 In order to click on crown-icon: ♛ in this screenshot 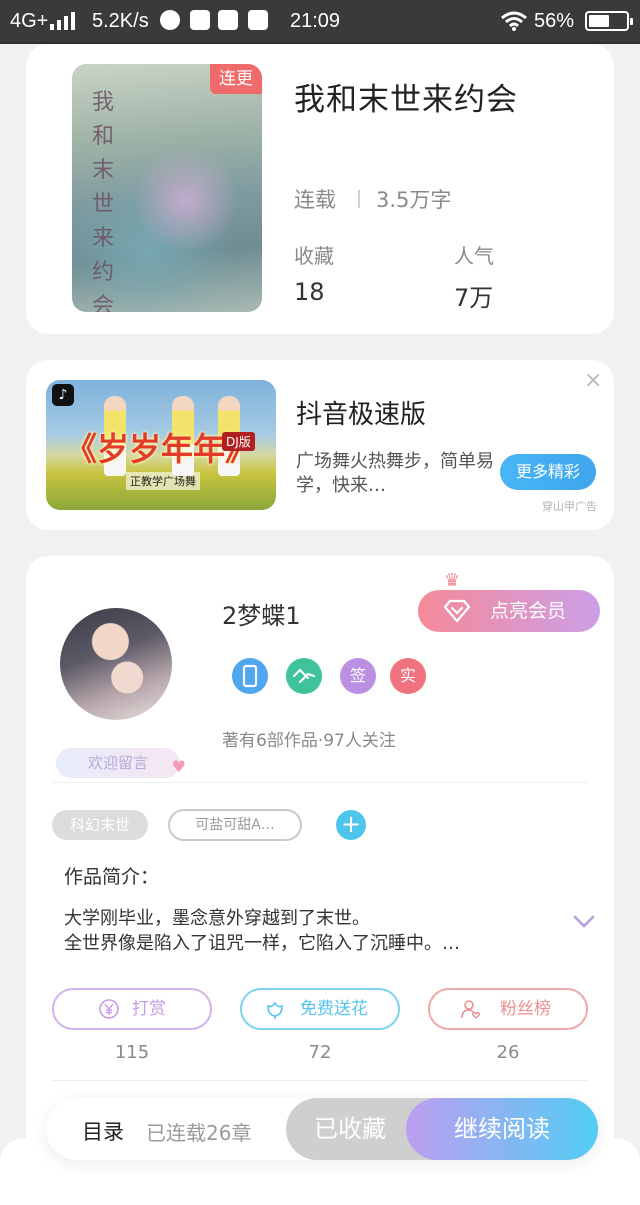, I will do `click(452, 580)`.